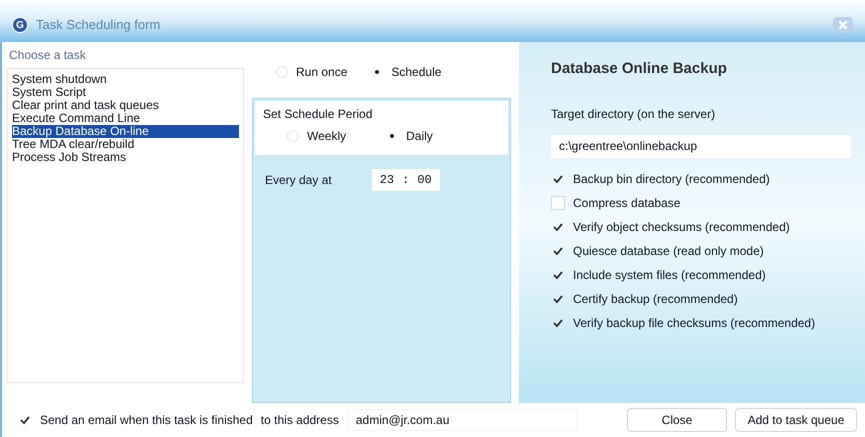 Image resolution: width=865 pixels, height=437 pixels. I want to click on period-title: Set Schedule Period, so click(318, 114).